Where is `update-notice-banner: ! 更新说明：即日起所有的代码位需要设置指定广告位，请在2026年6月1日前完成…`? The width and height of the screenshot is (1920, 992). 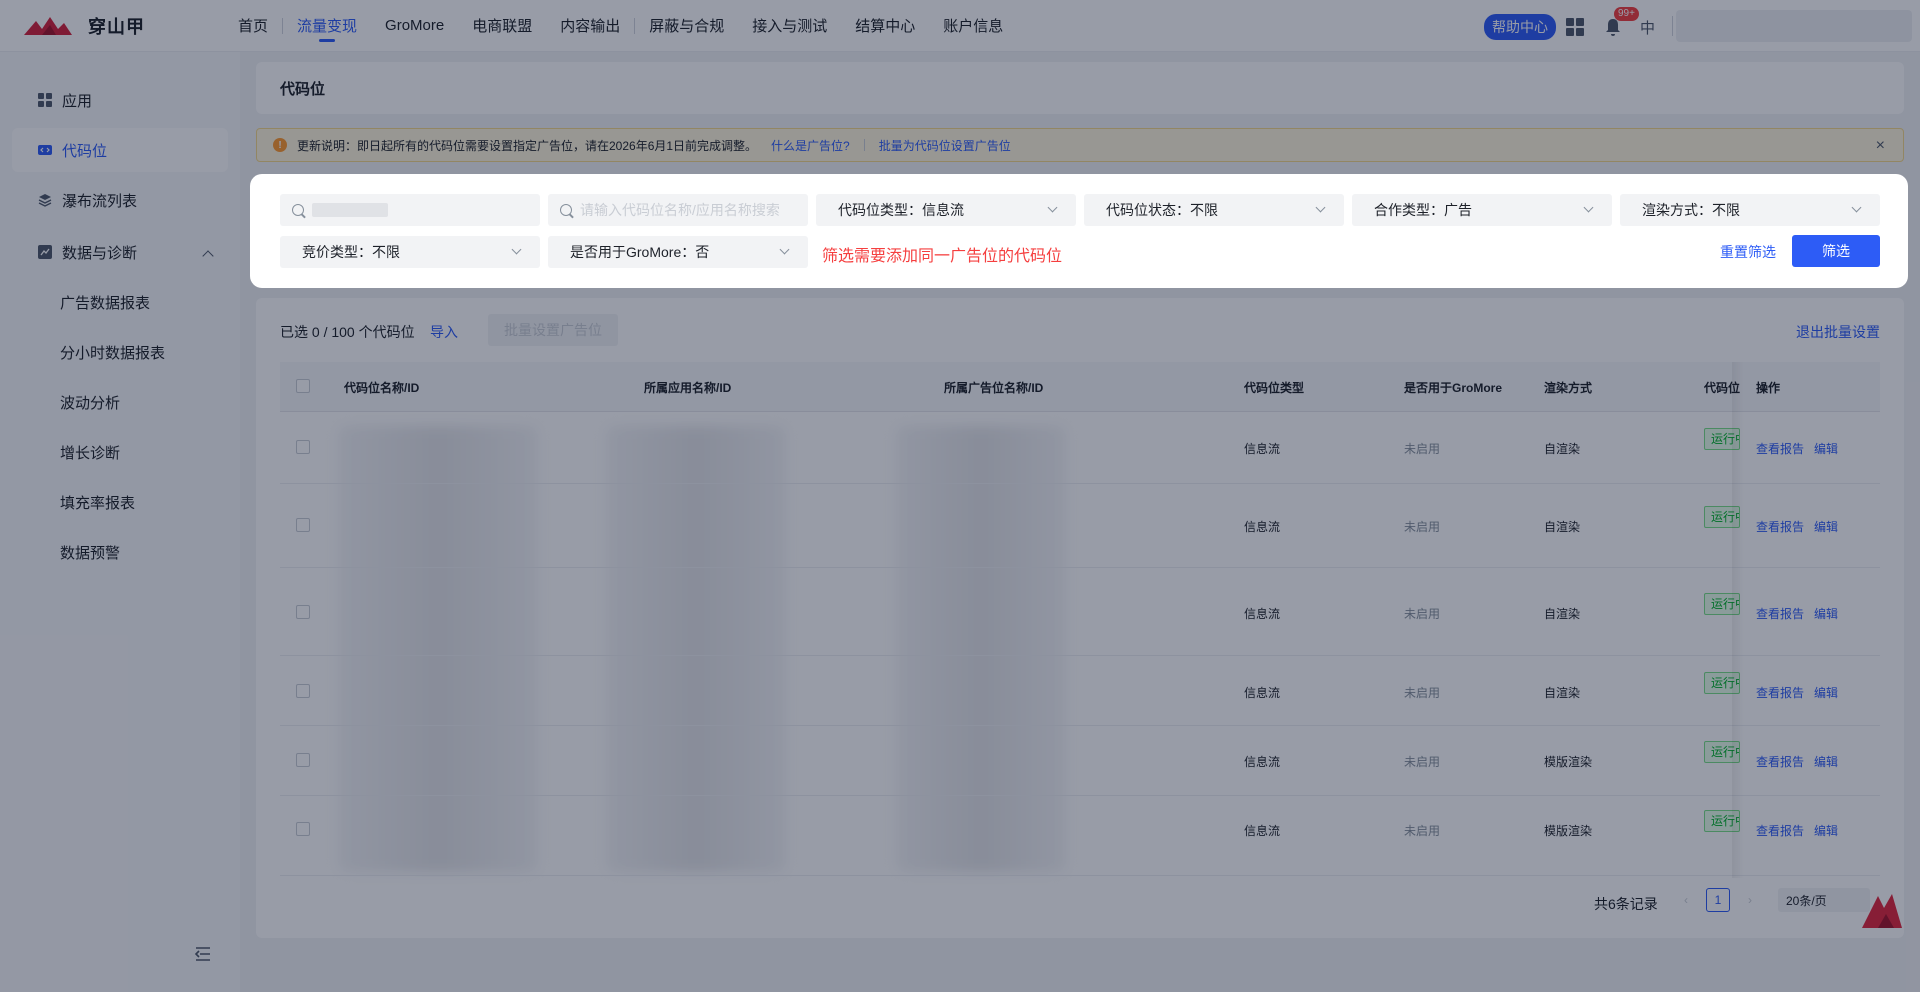
update-notice-banner: ! 更新说明：即日起所有的代码位需要设置指定广告位，请在2026年6月1日前完成… is located at coordinates (1080, 145).